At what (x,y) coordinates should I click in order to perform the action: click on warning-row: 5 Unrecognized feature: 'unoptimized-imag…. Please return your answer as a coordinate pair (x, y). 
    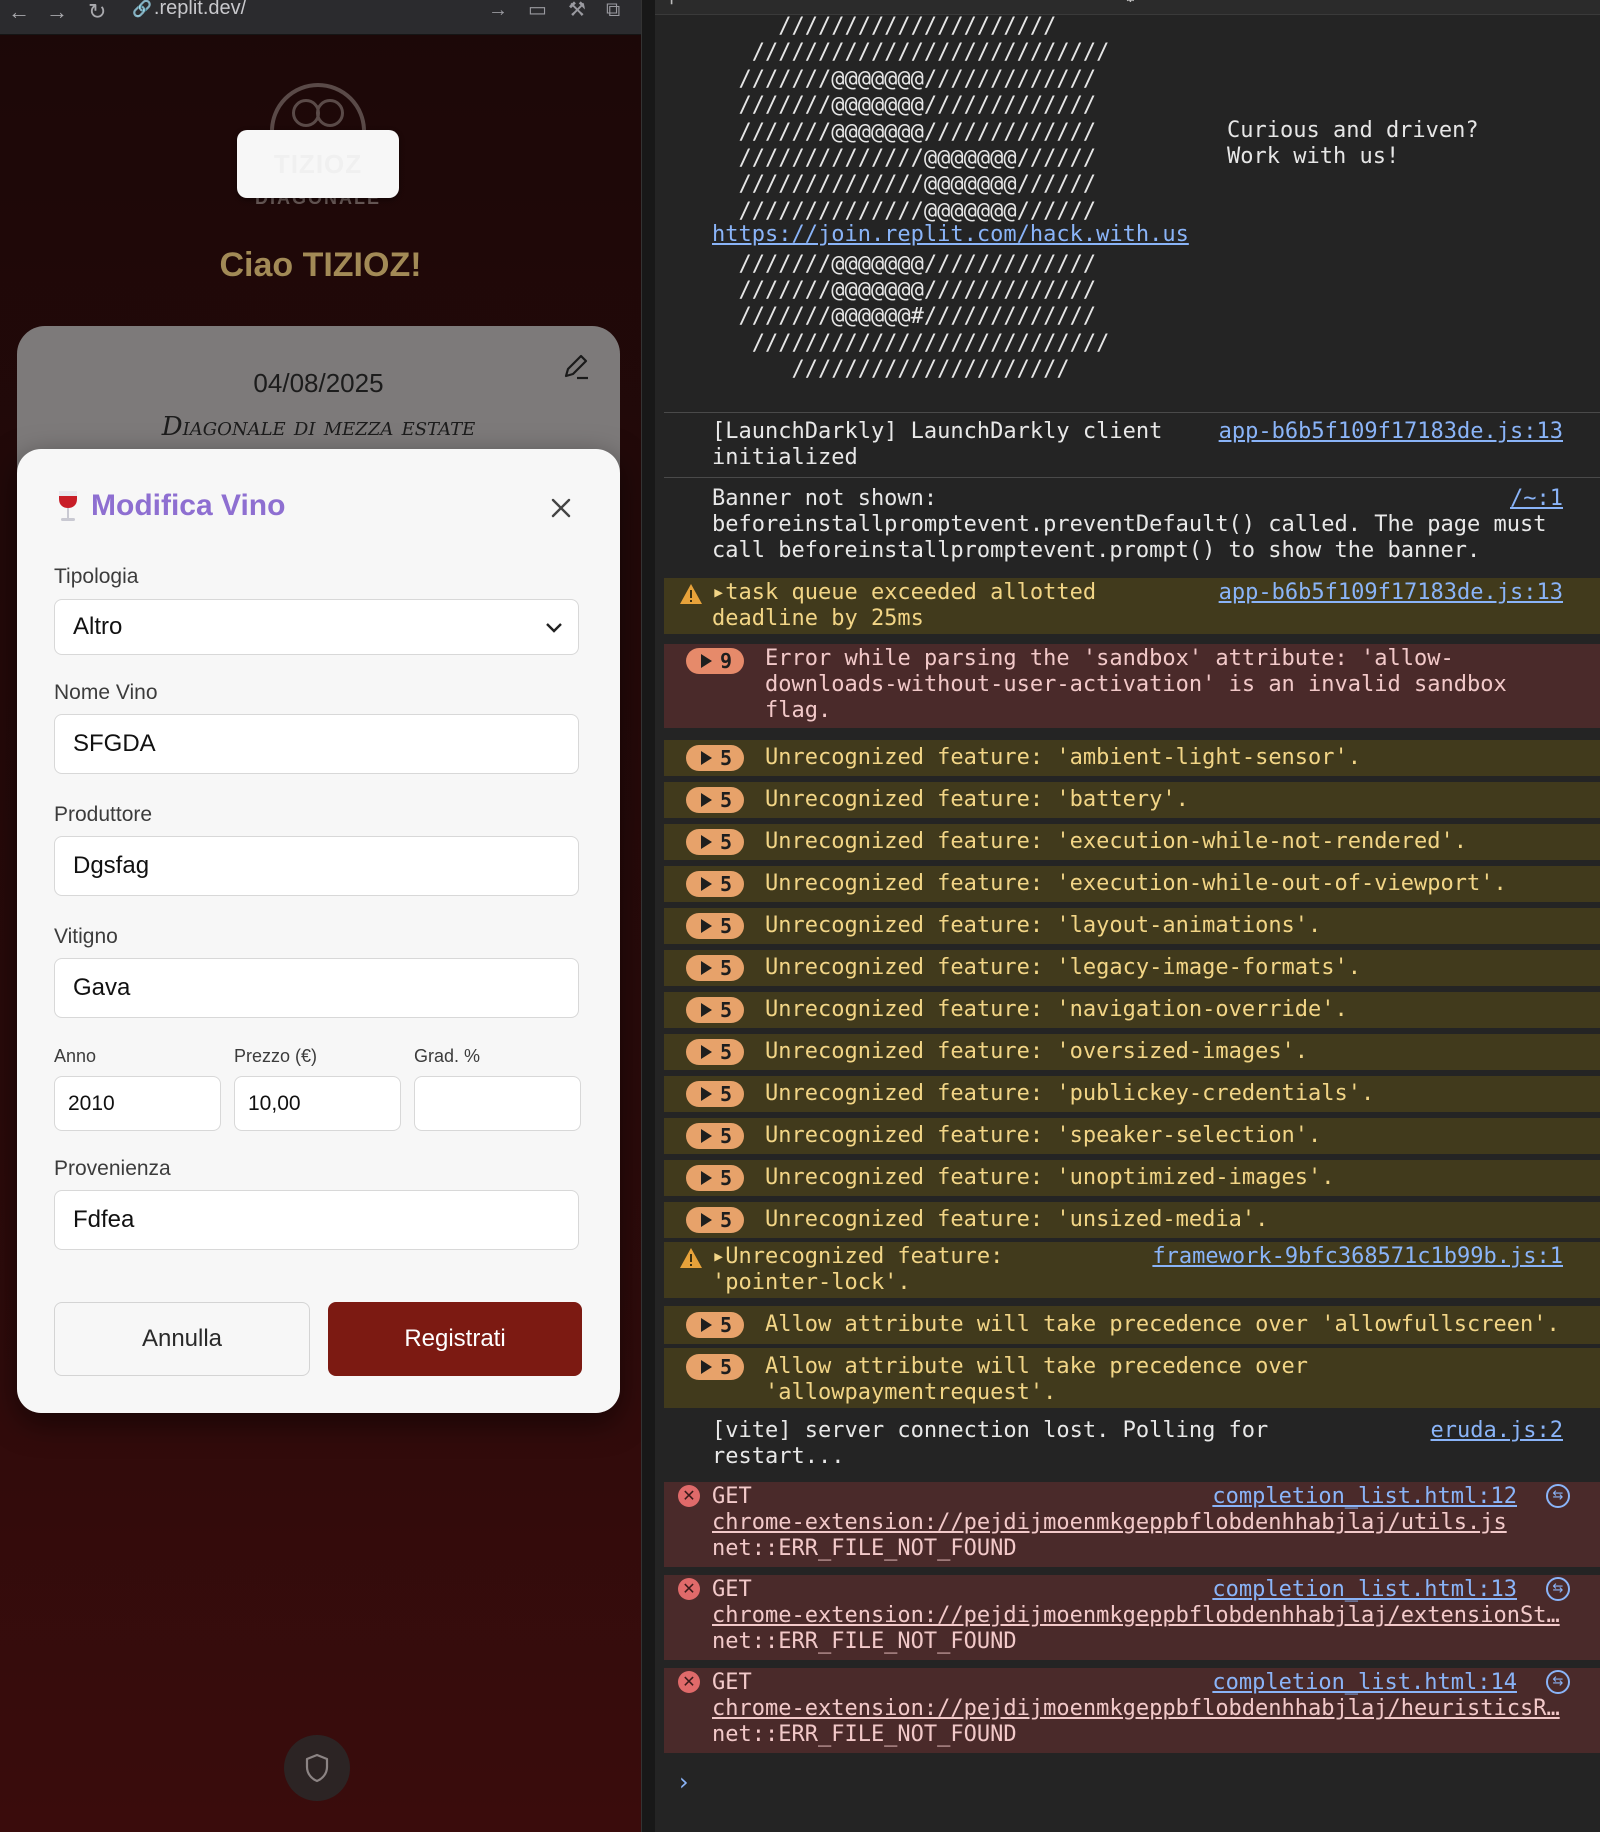
    Looking at the image, I should click on (1132, 1178).